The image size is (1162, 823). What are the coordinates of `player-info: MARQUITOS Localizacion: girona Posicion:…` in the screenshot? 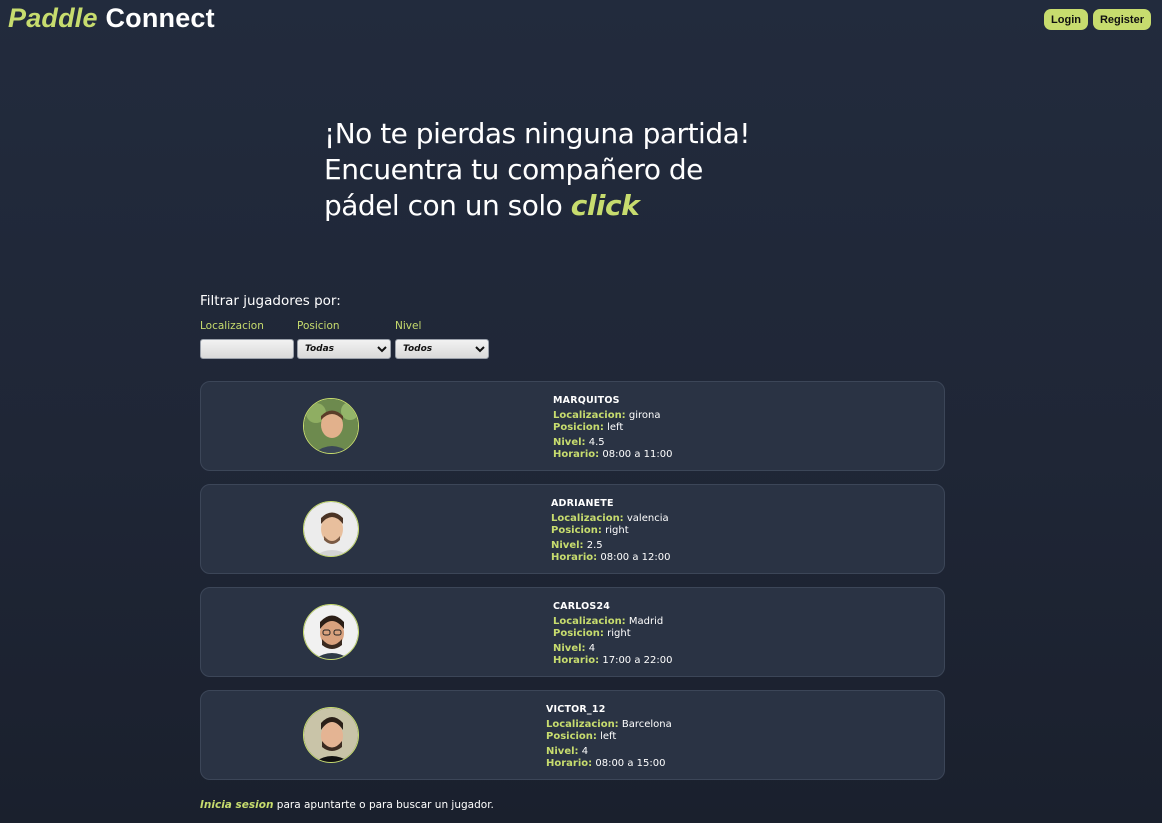 It's located at (612, 428).